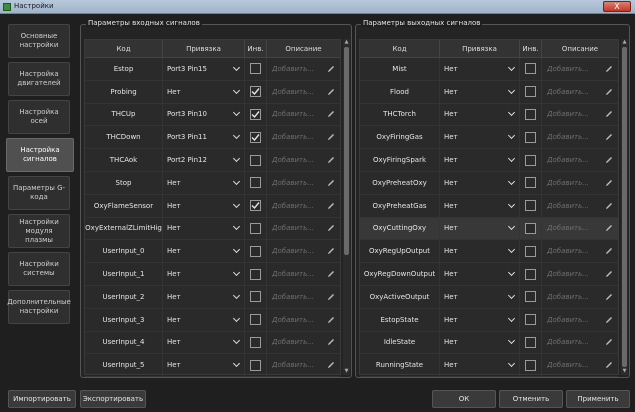 Image resolution: width=635 pixels, height=412 pixels. What do you see at coordinates (531, 399) in the screenshot?
I see `cancel-button: Отменить` at bounding box center [531, 399].